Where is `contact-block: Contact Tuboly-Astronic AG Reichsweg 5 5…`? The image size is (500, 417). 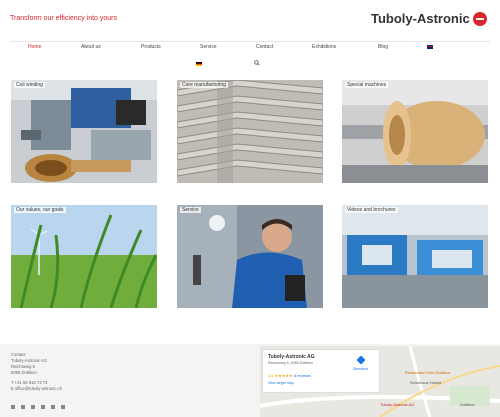 contact-block: Contact Tuboly-Astronic AG Reichsweg 5 5… is located at coordinates (36, 372).